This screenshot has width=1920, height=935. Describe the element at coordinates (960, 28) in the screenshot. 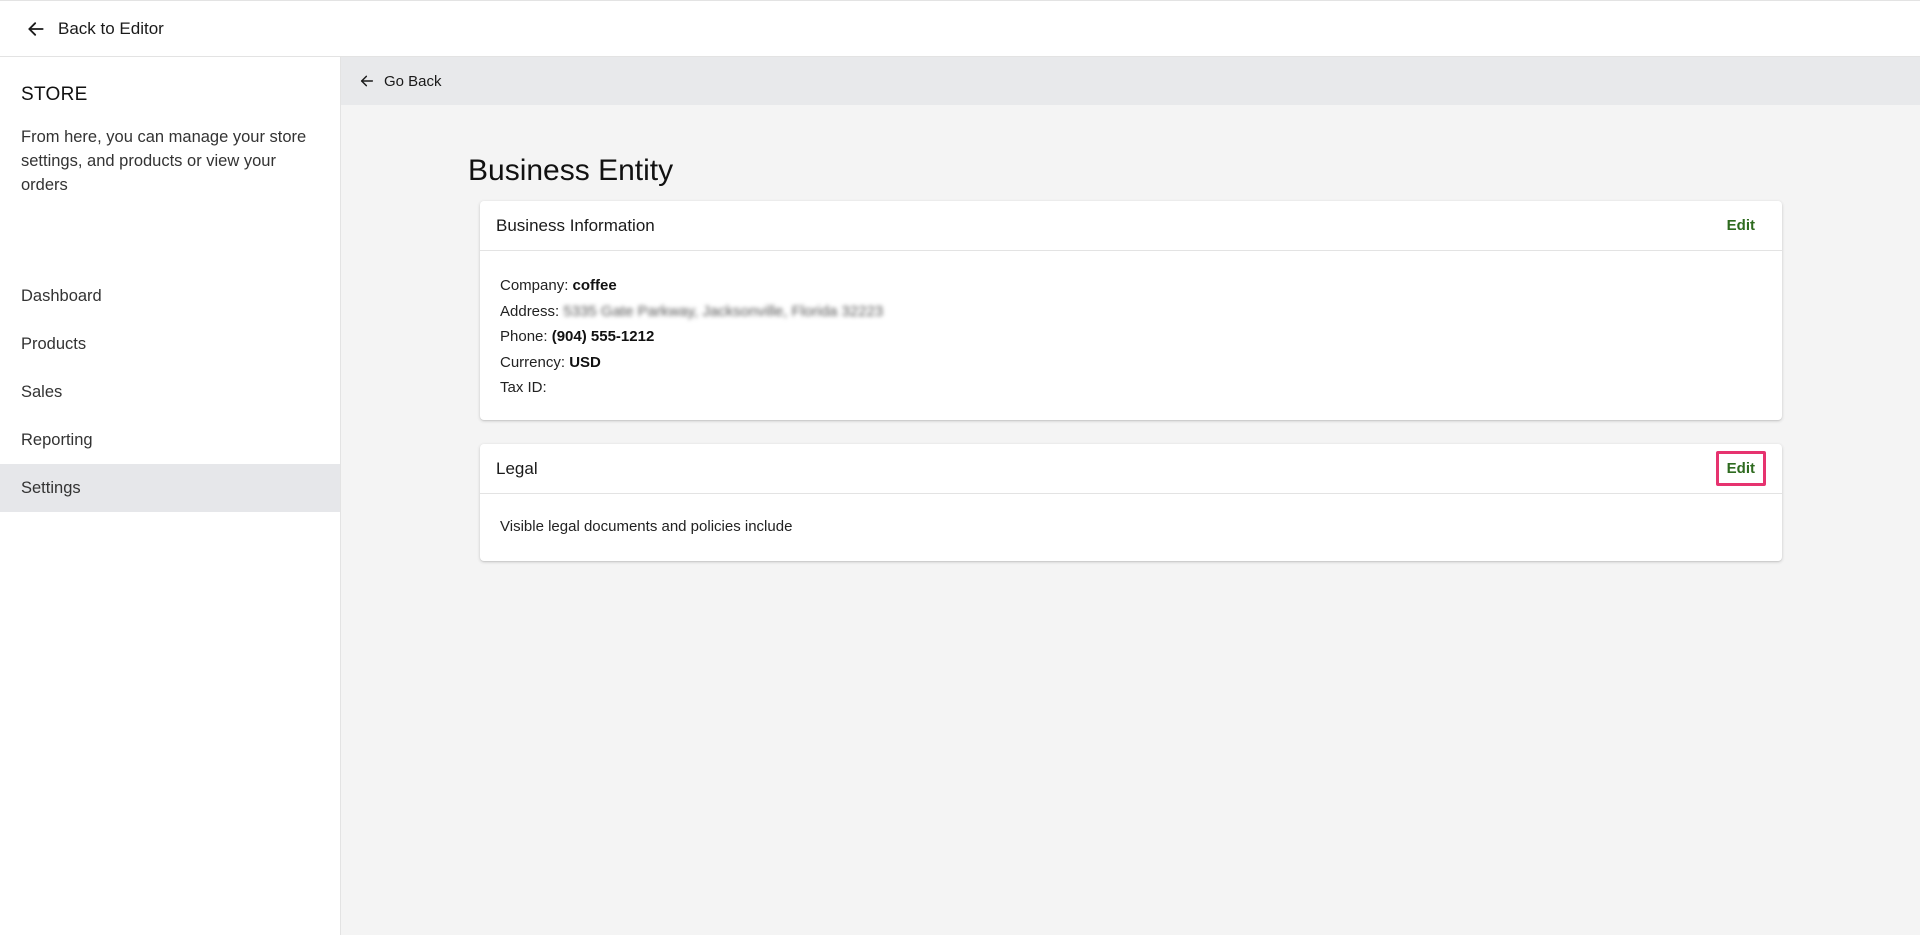

I see `top-bar: Back to Editor` at that location.